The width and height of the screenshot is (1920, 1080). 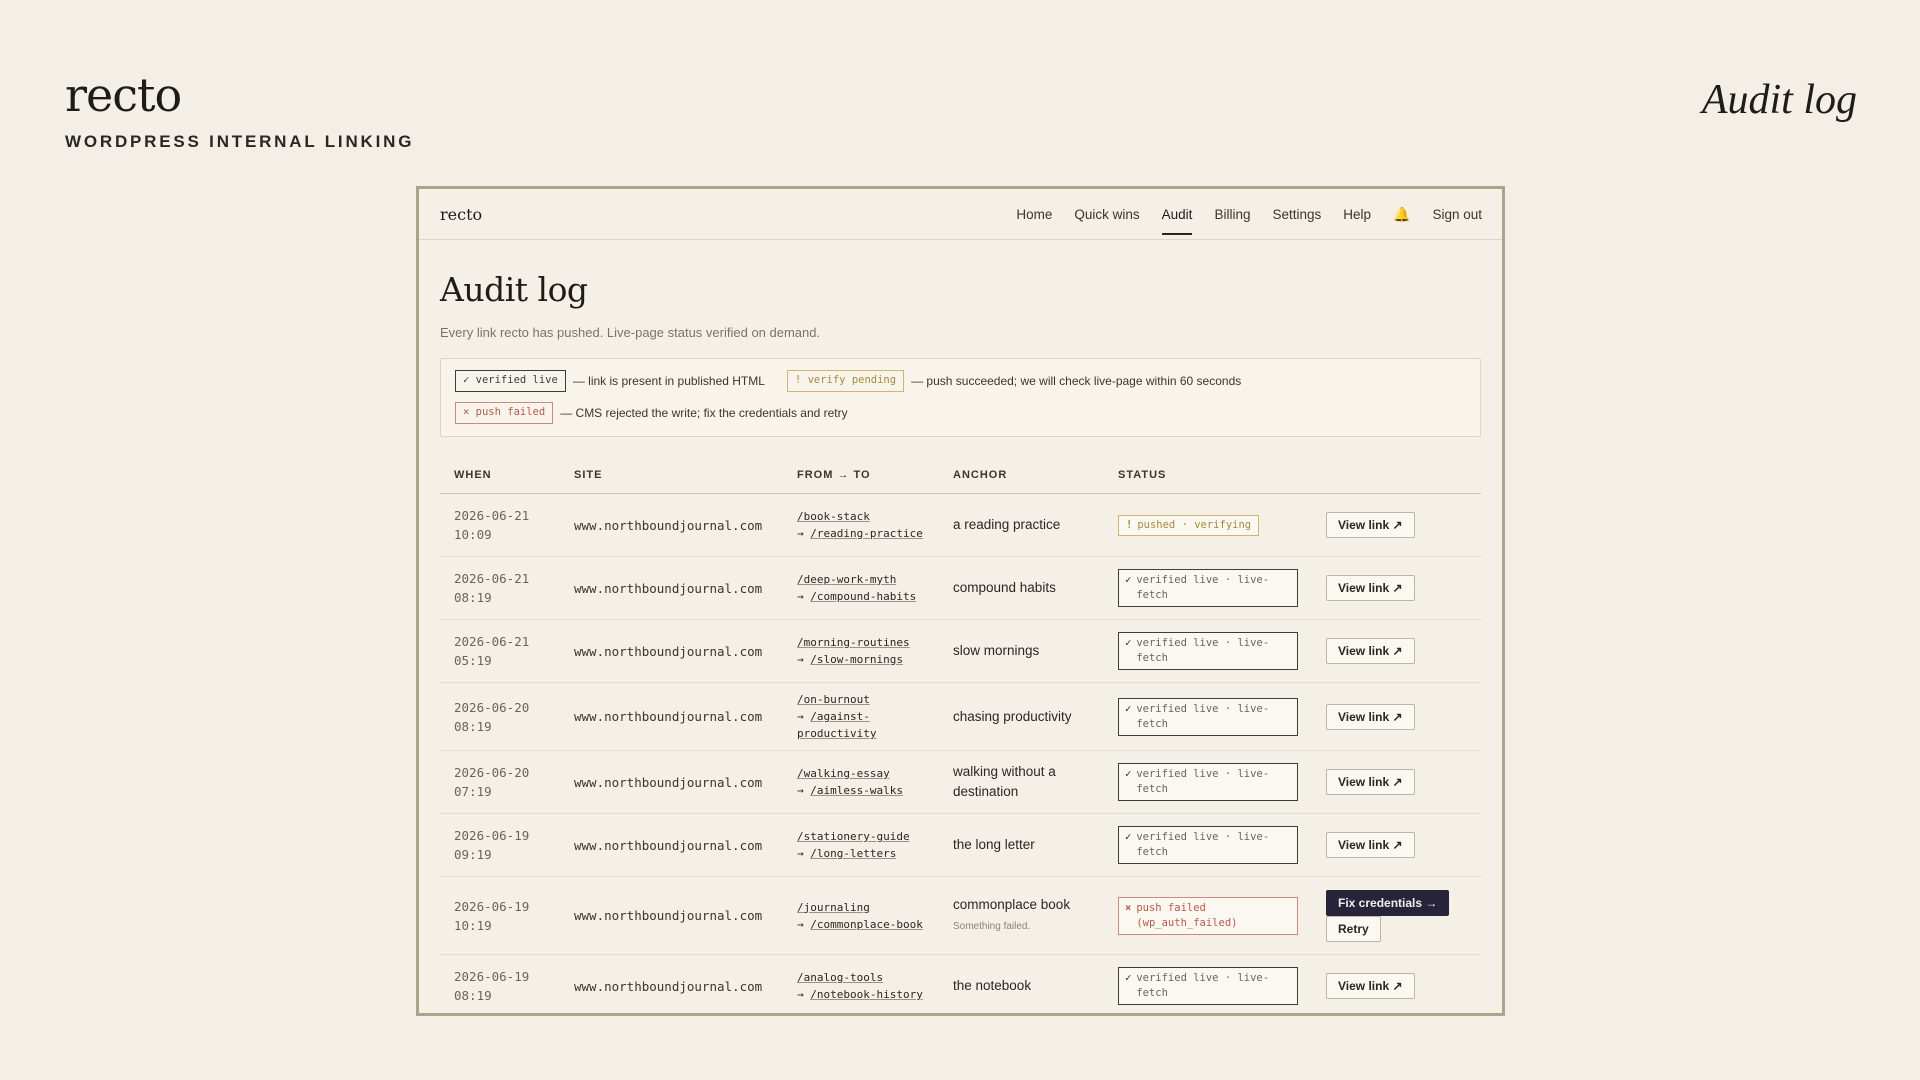 What do you see at coordinates (840, 977) in the screenshot?
I see `from-path-link: /analog-tools` at bounding box center [840, 977].